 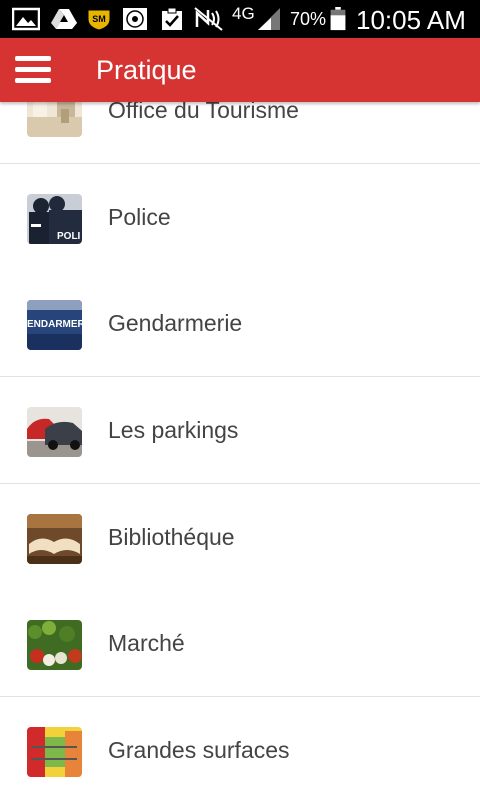 What do you see at coordinates (171, 537) in the screenshot?
I see `list-item-label: Bibliothéque` at bounding box center [171, 537].